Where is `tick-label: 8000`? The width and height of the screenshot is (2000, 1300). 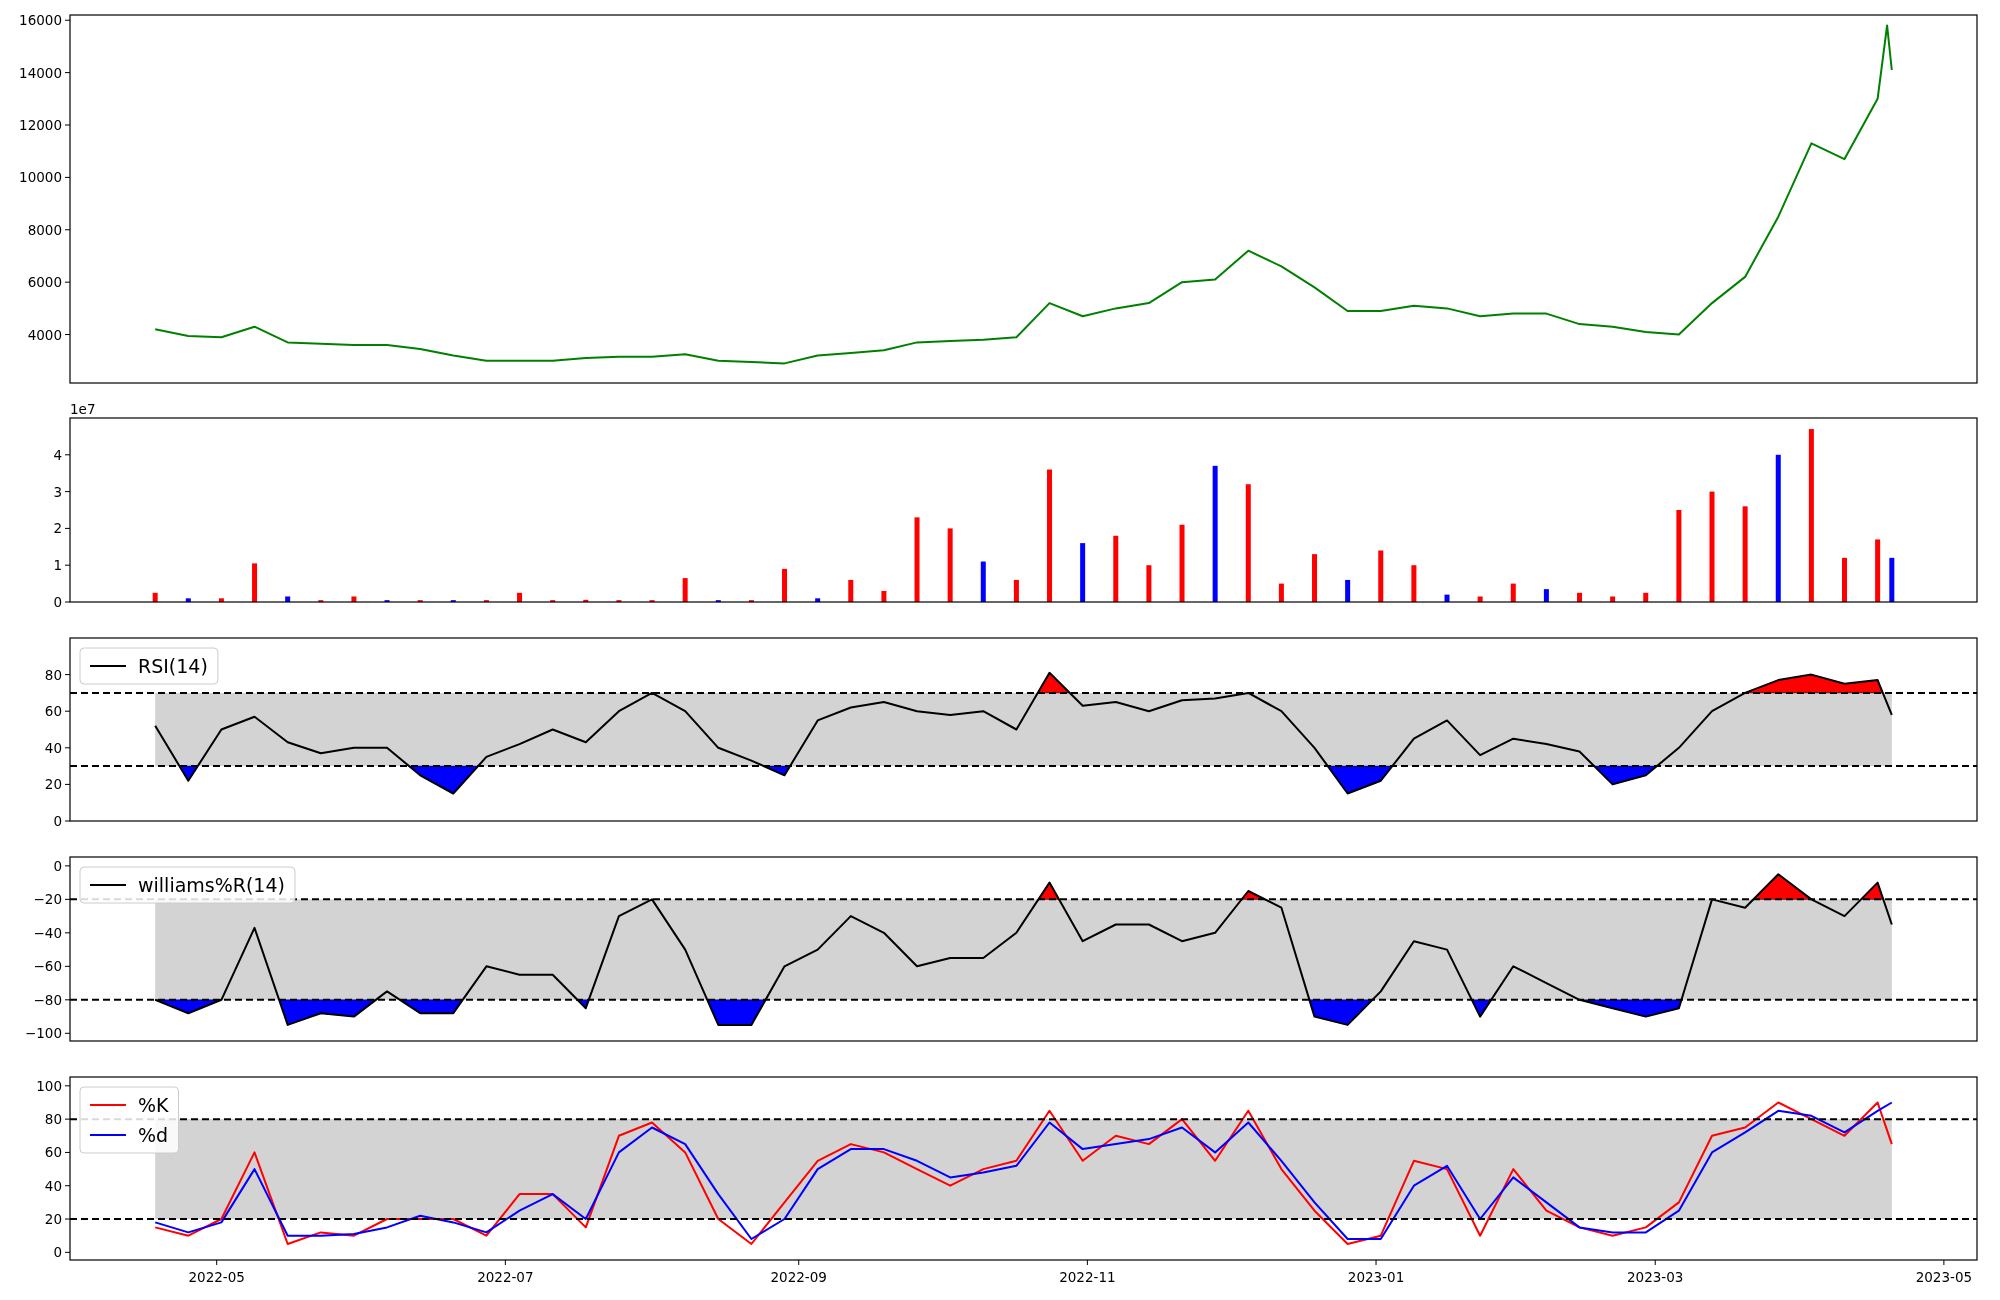
tick-label: 8000 is located at coordinates (44, 229).